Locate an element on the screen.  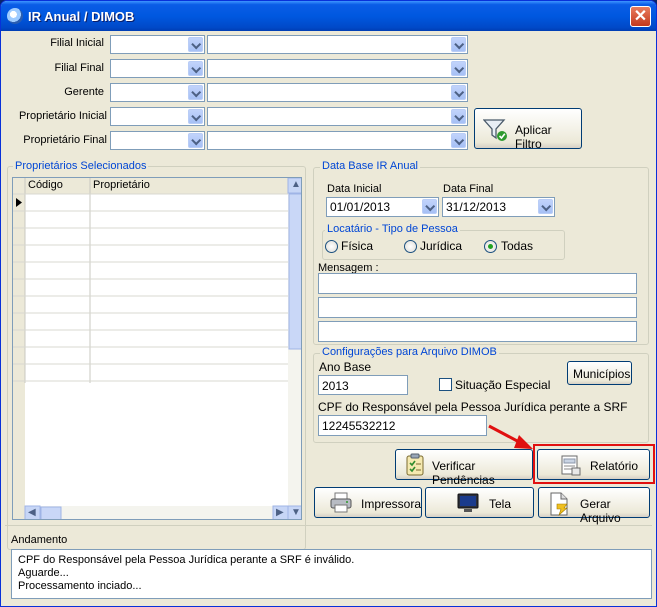
data-inicial-label: Data Inicial is located at coordinates (354, 189).